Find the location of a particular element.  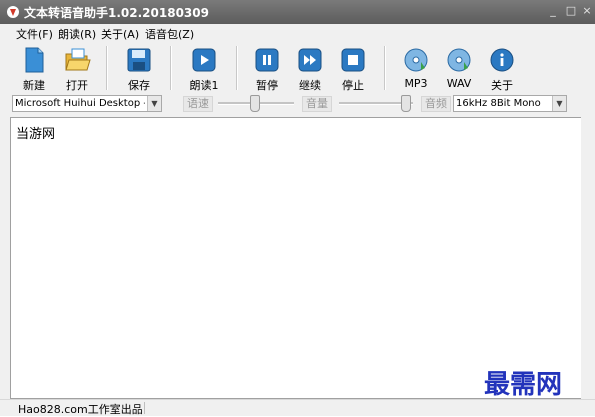

save-button: 保存 is located at coordinates (139, 68).